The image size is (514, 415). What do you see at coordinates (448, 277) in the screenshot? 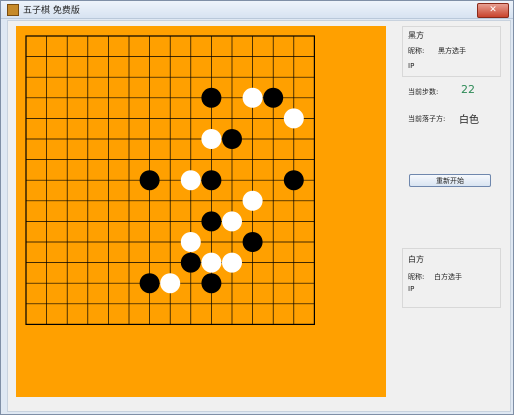
I see `white-name-value: 白方选手` at bounding box center [448, 277].